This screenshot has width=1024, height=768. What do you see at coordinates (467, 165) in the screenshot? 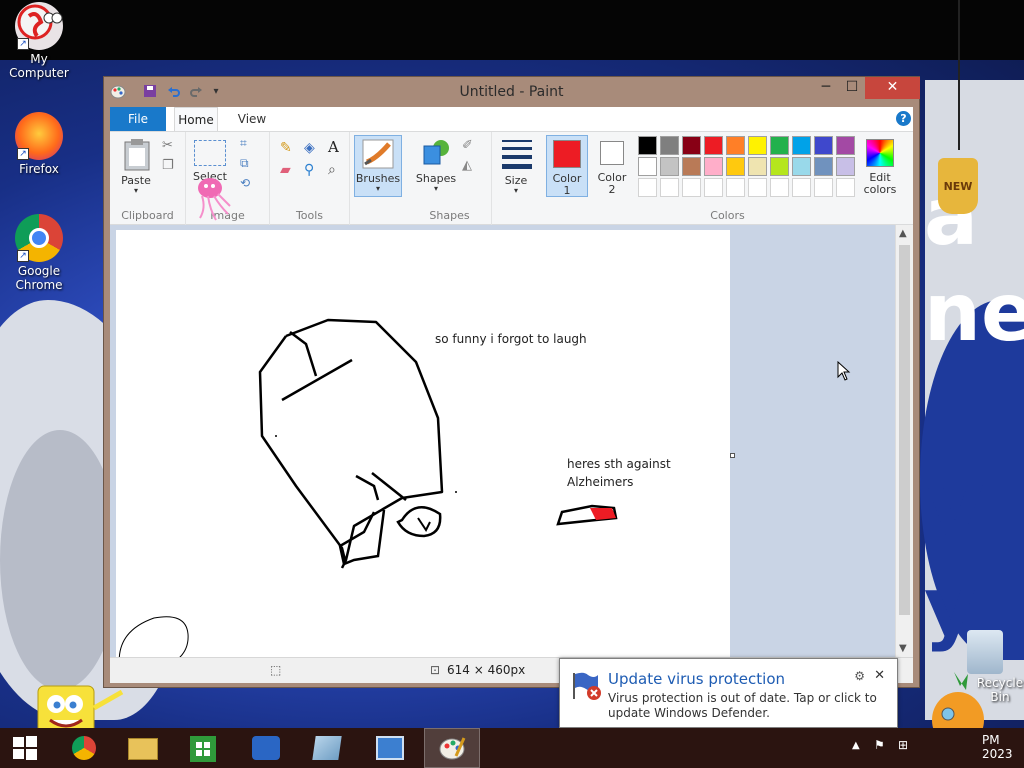
I see `shape-fill-icon: ◭` at bounding box center [467, 165].